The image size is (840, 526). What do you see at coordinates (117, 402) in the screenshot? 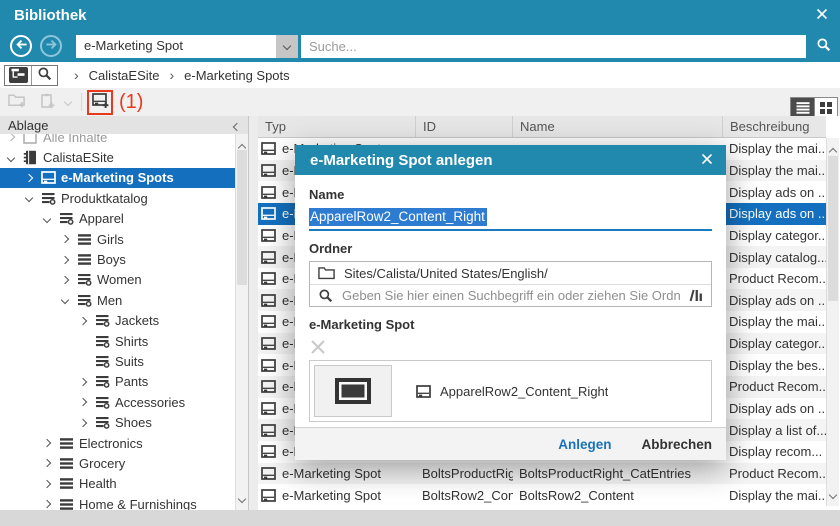
I see `tree-item-accessories: Accessories` at bounding box center [117, 402].